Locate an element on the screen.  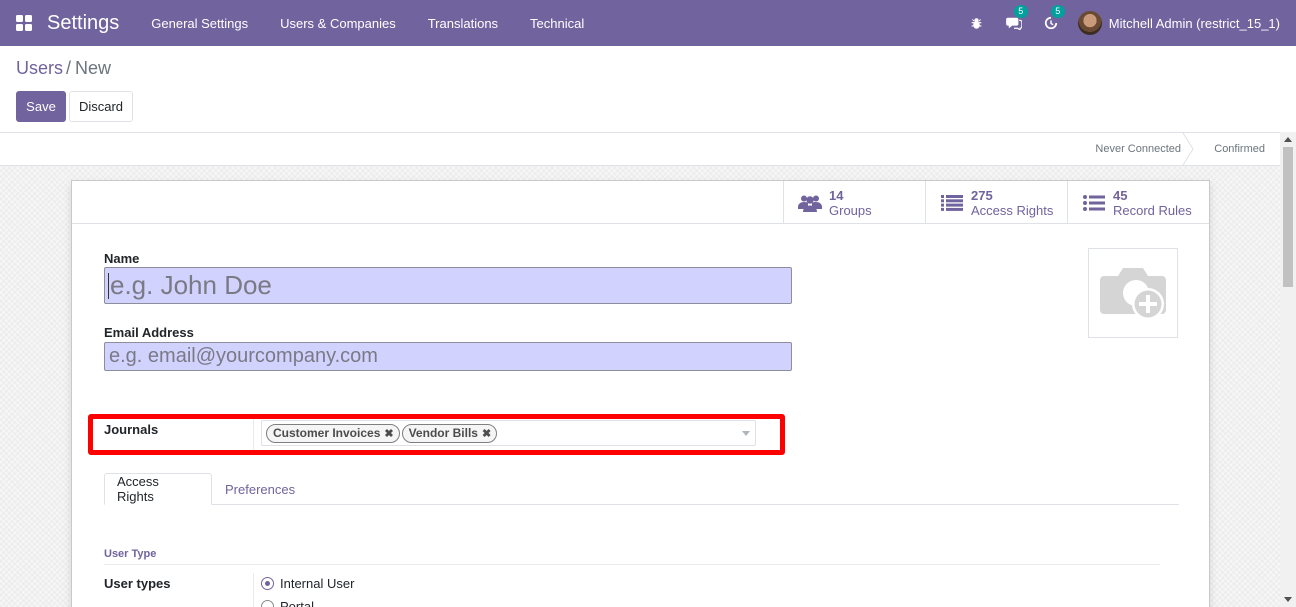
save-button: Save is located at coordinates (41, 106).